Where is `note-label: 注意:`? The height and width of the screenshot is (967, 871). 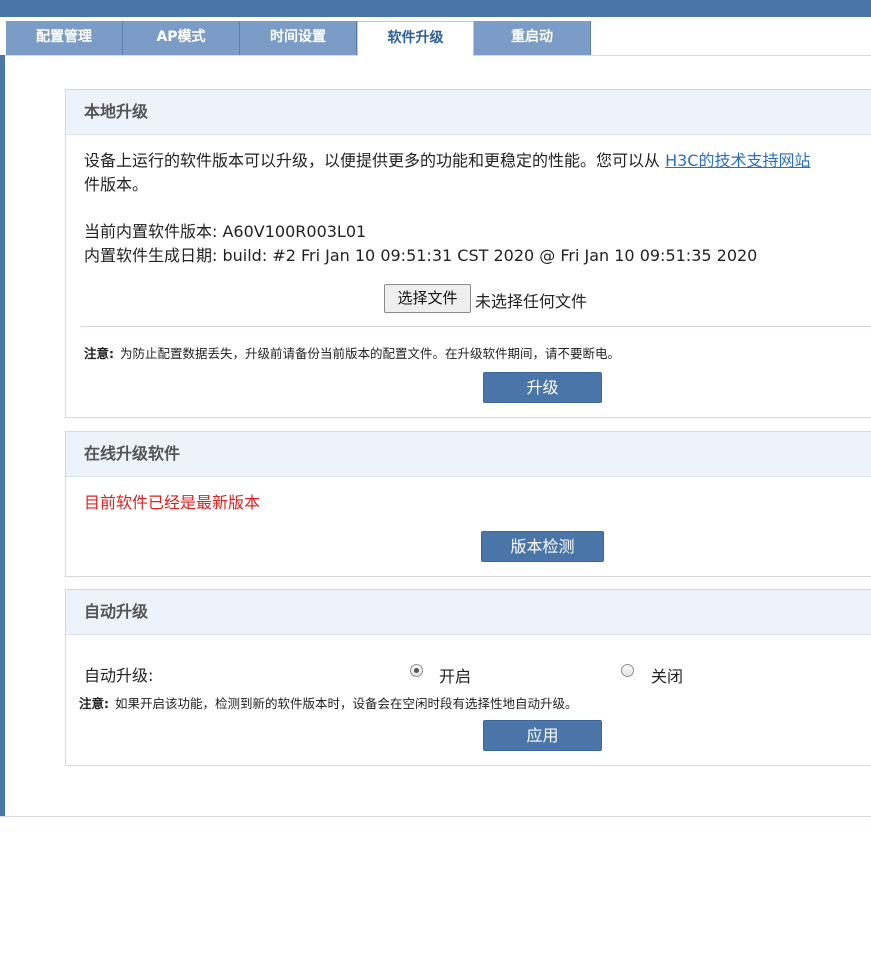
note-label: 注意: is located at coordinates (99, 353).